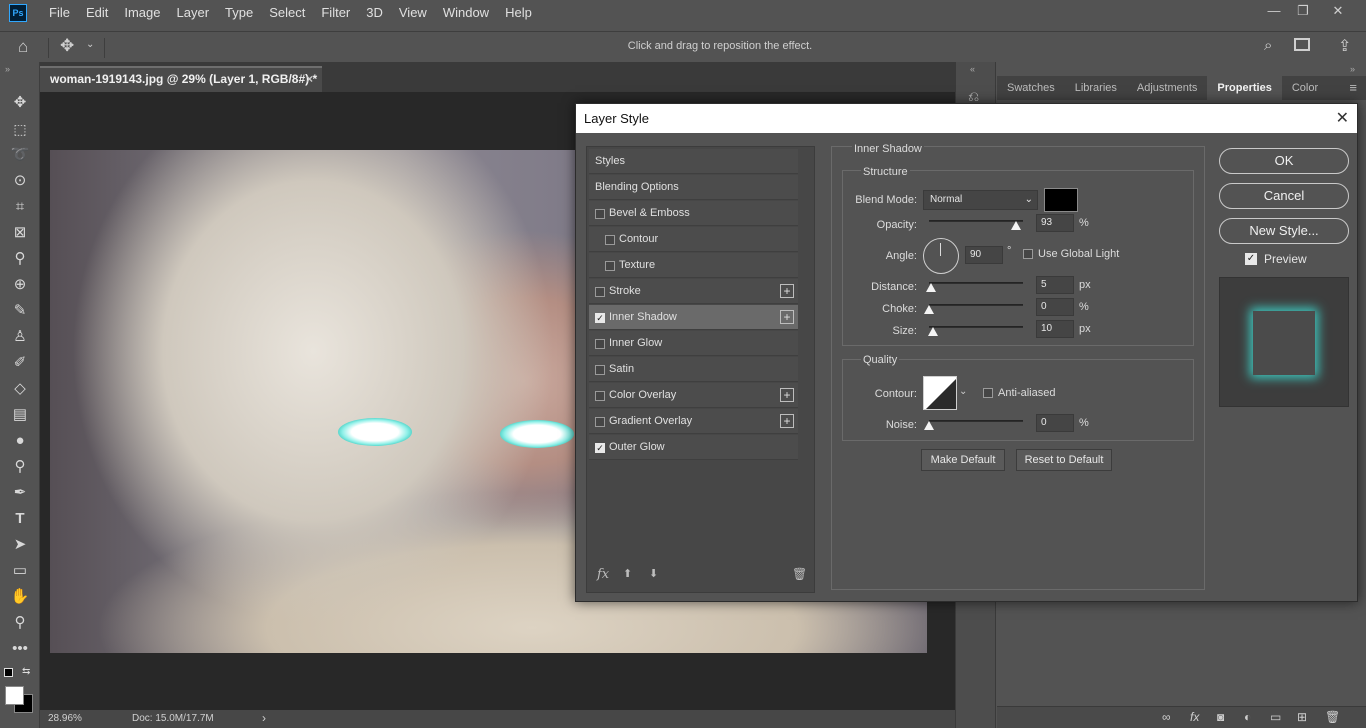  I want to click on tab-swatches: Swatches, so click(1031, 88).